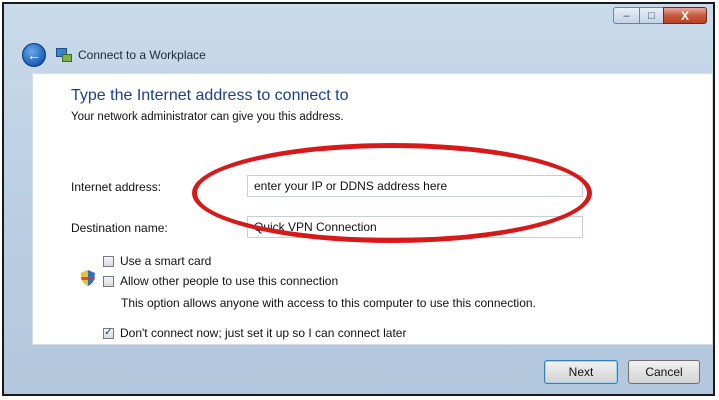 The height and width of the screenshot is (400, 719). Describe the element at coordinates (116, 187) in the screenshot. I see `internet-address-label: Internet address:` at that location.